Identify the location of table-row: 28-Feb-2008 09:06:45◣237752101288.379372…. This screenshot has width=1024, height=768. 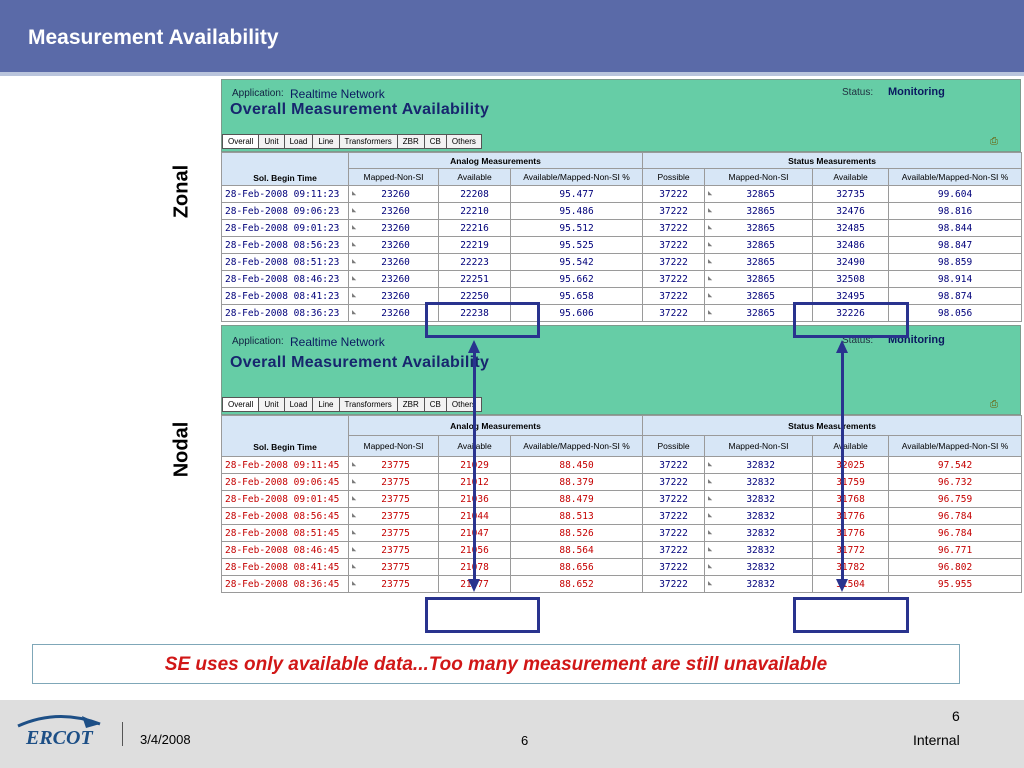
(622, 482).